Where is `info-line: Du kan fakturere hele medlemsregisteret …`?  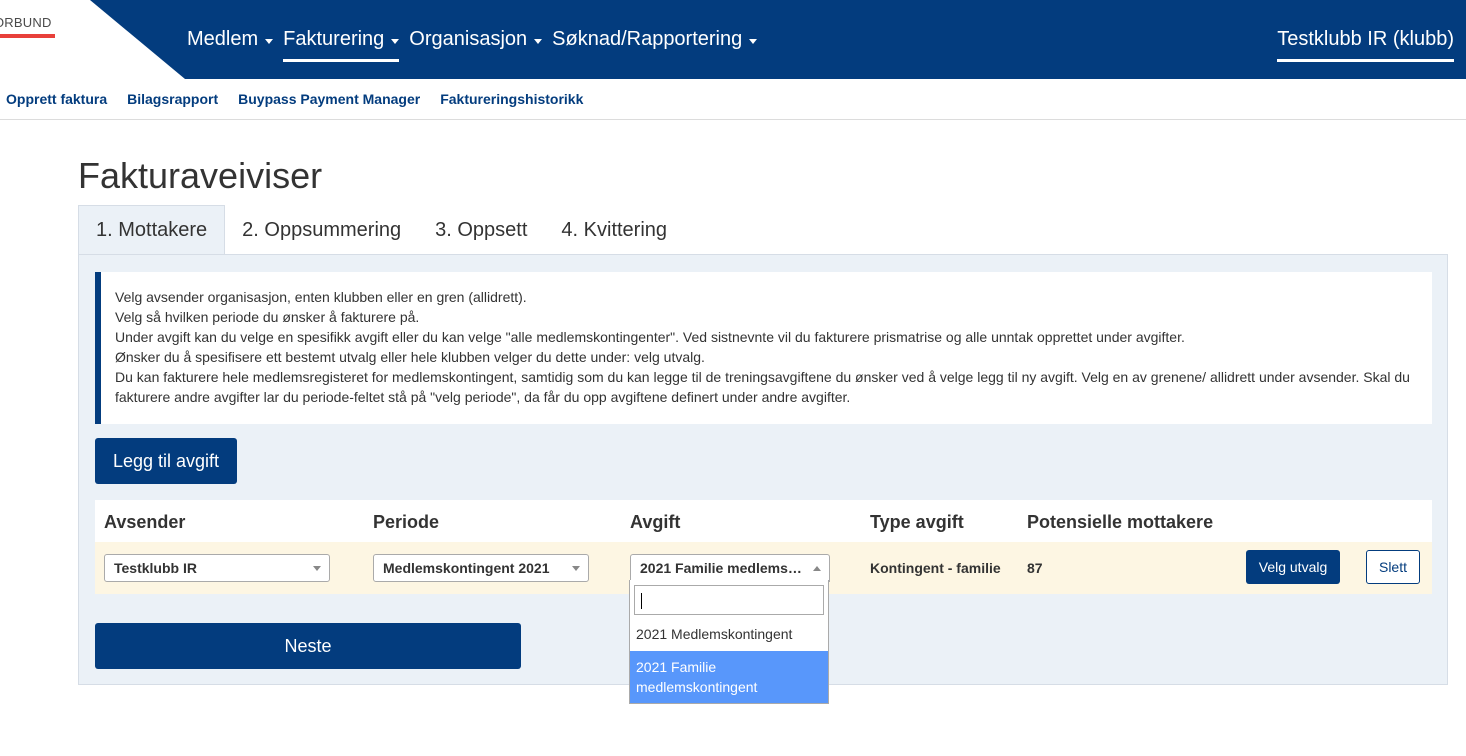 info-line: Du kan fakturere hele medlemsregisteret … is located at coordinates (762, 387).